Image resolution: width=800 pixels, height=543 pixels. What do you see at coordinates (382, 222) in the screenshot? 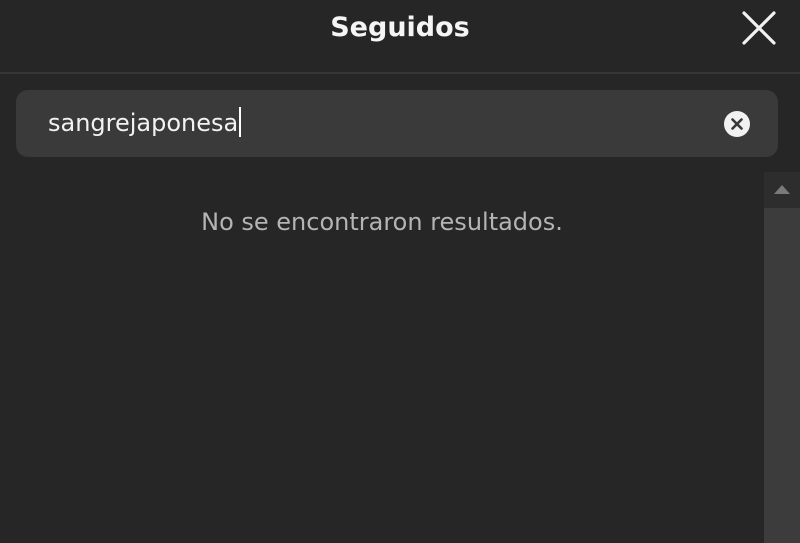
I see `empty-results-message: No se encontraron resultados.` at bounding box center [382, 222].